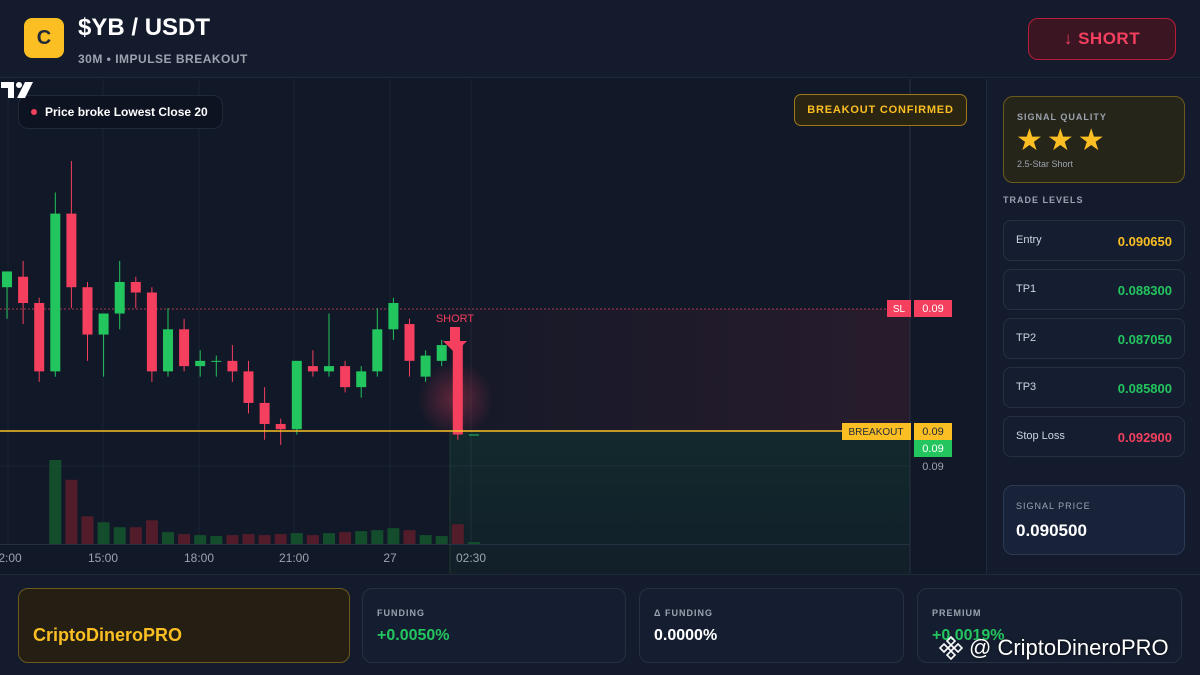  What do you see at coordinates (880, 110) in the screenshot?
I see `breakout-confirmed-badge: BREAKOUT CONFIRMED` at bounding box center [880, 110].